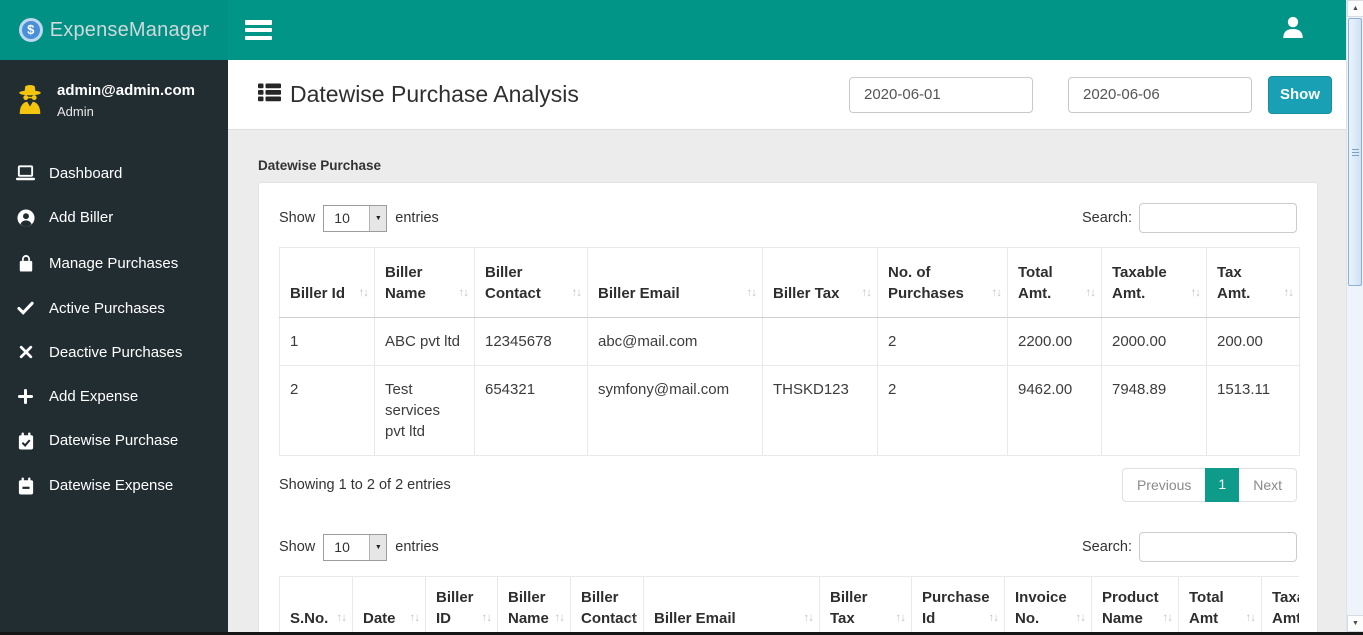 The image size is (1363, 635). What do you see at coordinates (1154, 282) in the screenshot?
I see `t1-col-taxable-amt-: Taxable Amt. ↑↓` at bounding box center [1154, 282].